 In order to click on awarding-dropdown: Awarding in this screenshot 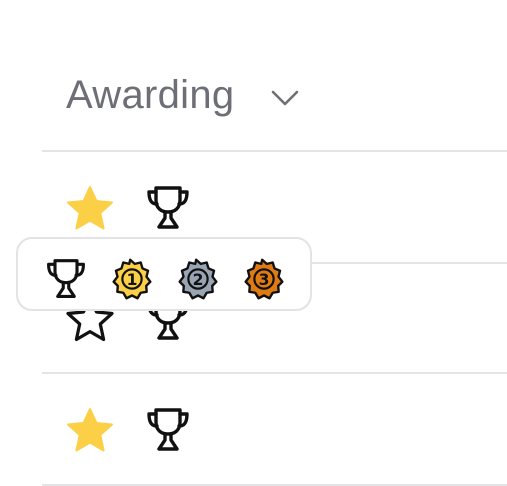, I will do `click(183, 95)`.